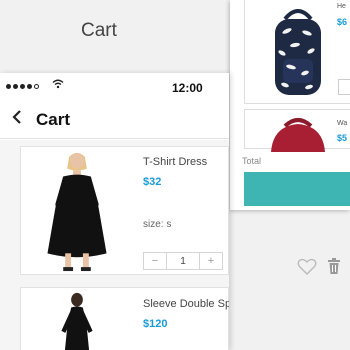 The width and height of the screenshot is (350, 350). What do you see at coordinates (114, 87) in the screenshot?
I see `status-bar: 12:00` at bounding box center [114, 87].